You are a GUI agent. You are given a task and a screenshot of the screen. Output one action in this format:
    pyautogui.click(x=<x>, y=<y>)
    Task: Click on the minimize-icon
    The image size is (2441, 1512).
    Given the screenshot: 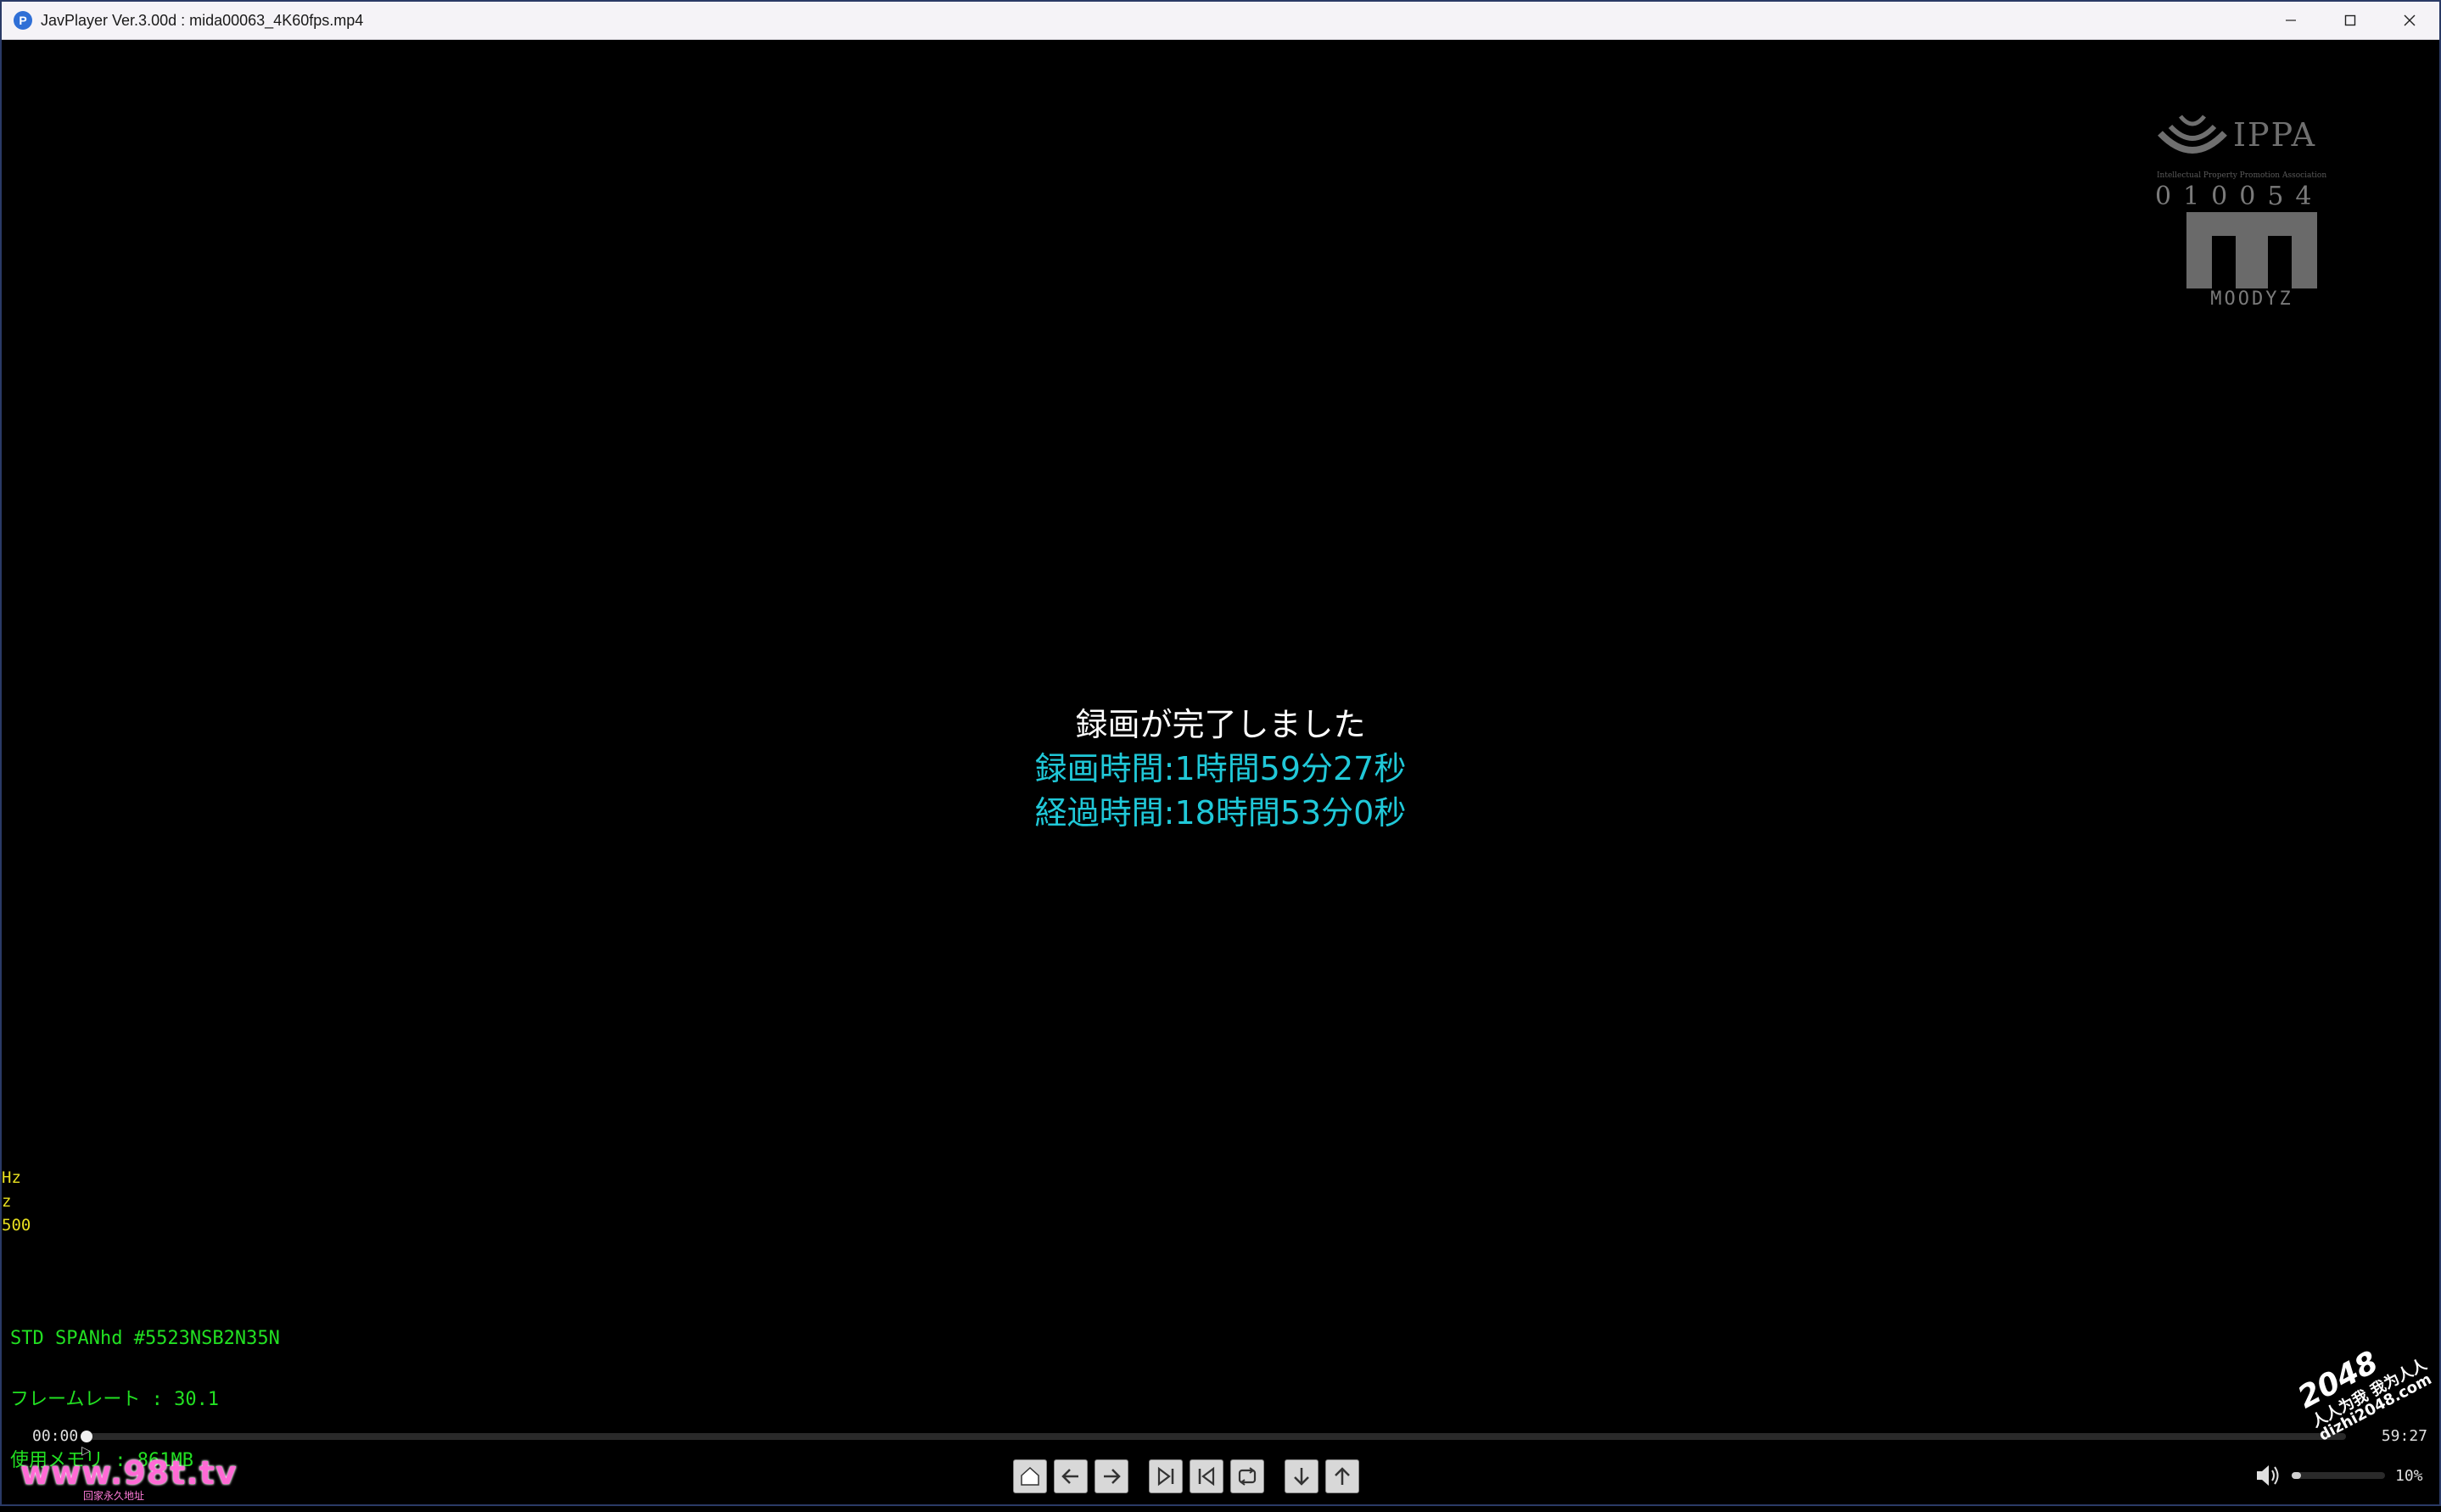 What is the action you would take?
    pyautogui.click(x=2291, y=20)
    